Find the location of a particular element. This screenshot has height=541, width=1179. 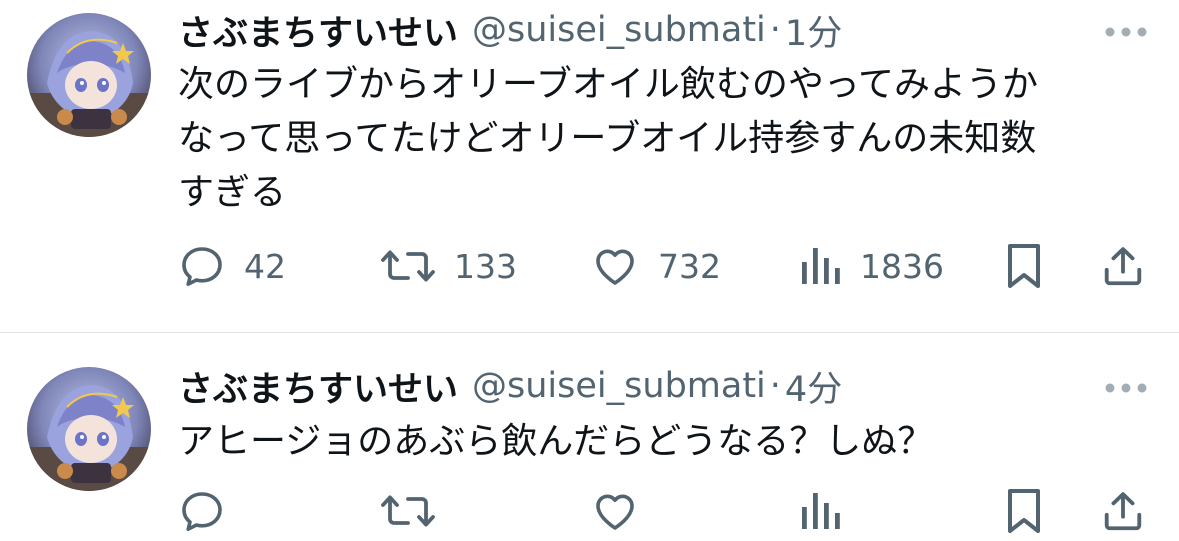

tweet-text: アヒージョのあぶら飲んだらどうなる？しぬ？ is located at coordinates (556, 441).